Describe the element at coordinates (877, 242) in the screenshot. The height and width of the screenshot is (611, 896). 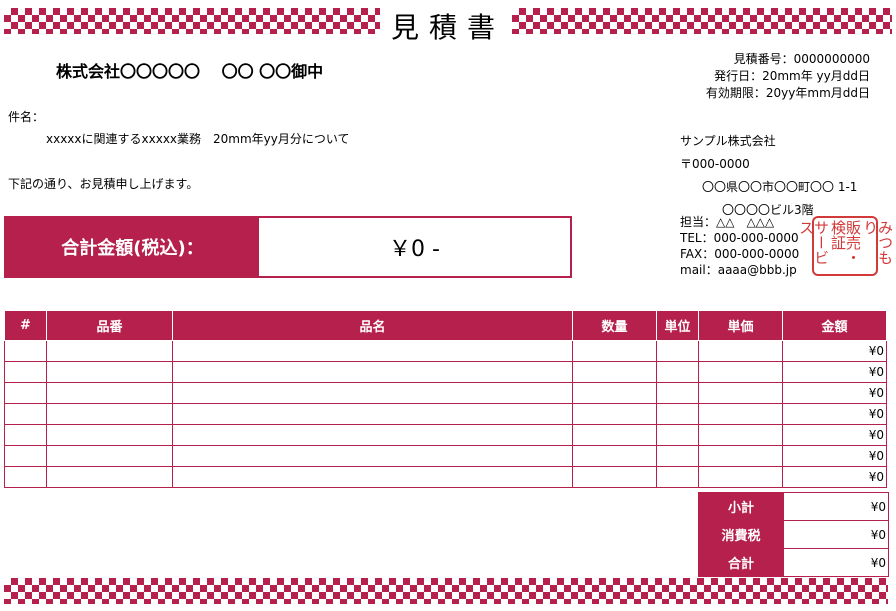
I see `seal-text-1: みつもり` at that location.